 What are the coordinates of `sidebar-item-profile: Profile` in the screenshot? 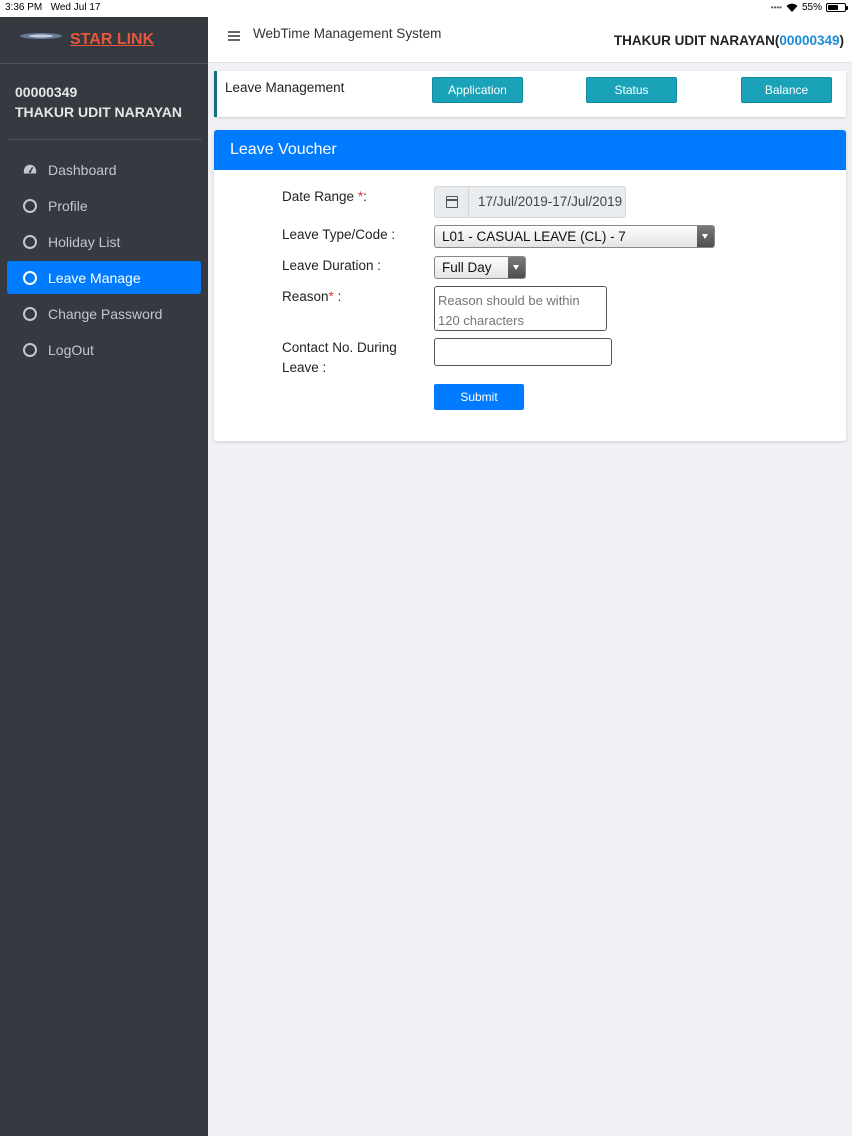 It's located at (104, 205).